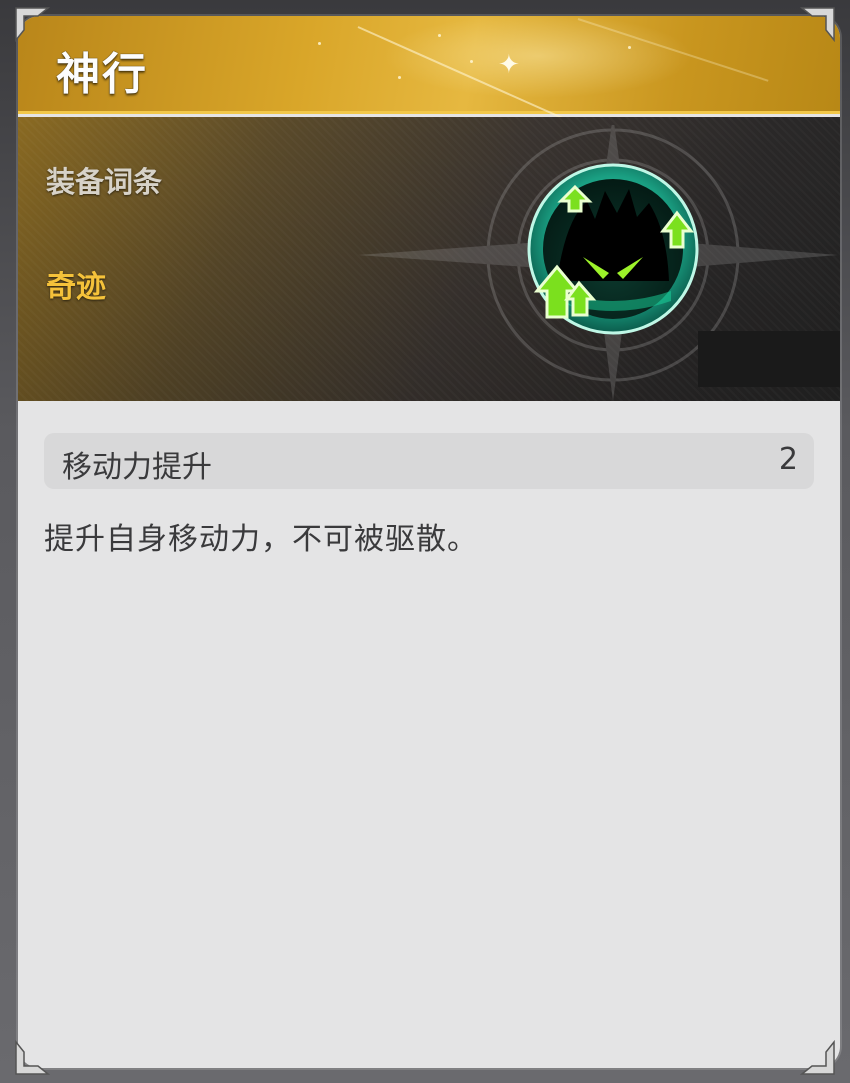  I want to click on stat-name: 移动力提升, so click(137, 467).